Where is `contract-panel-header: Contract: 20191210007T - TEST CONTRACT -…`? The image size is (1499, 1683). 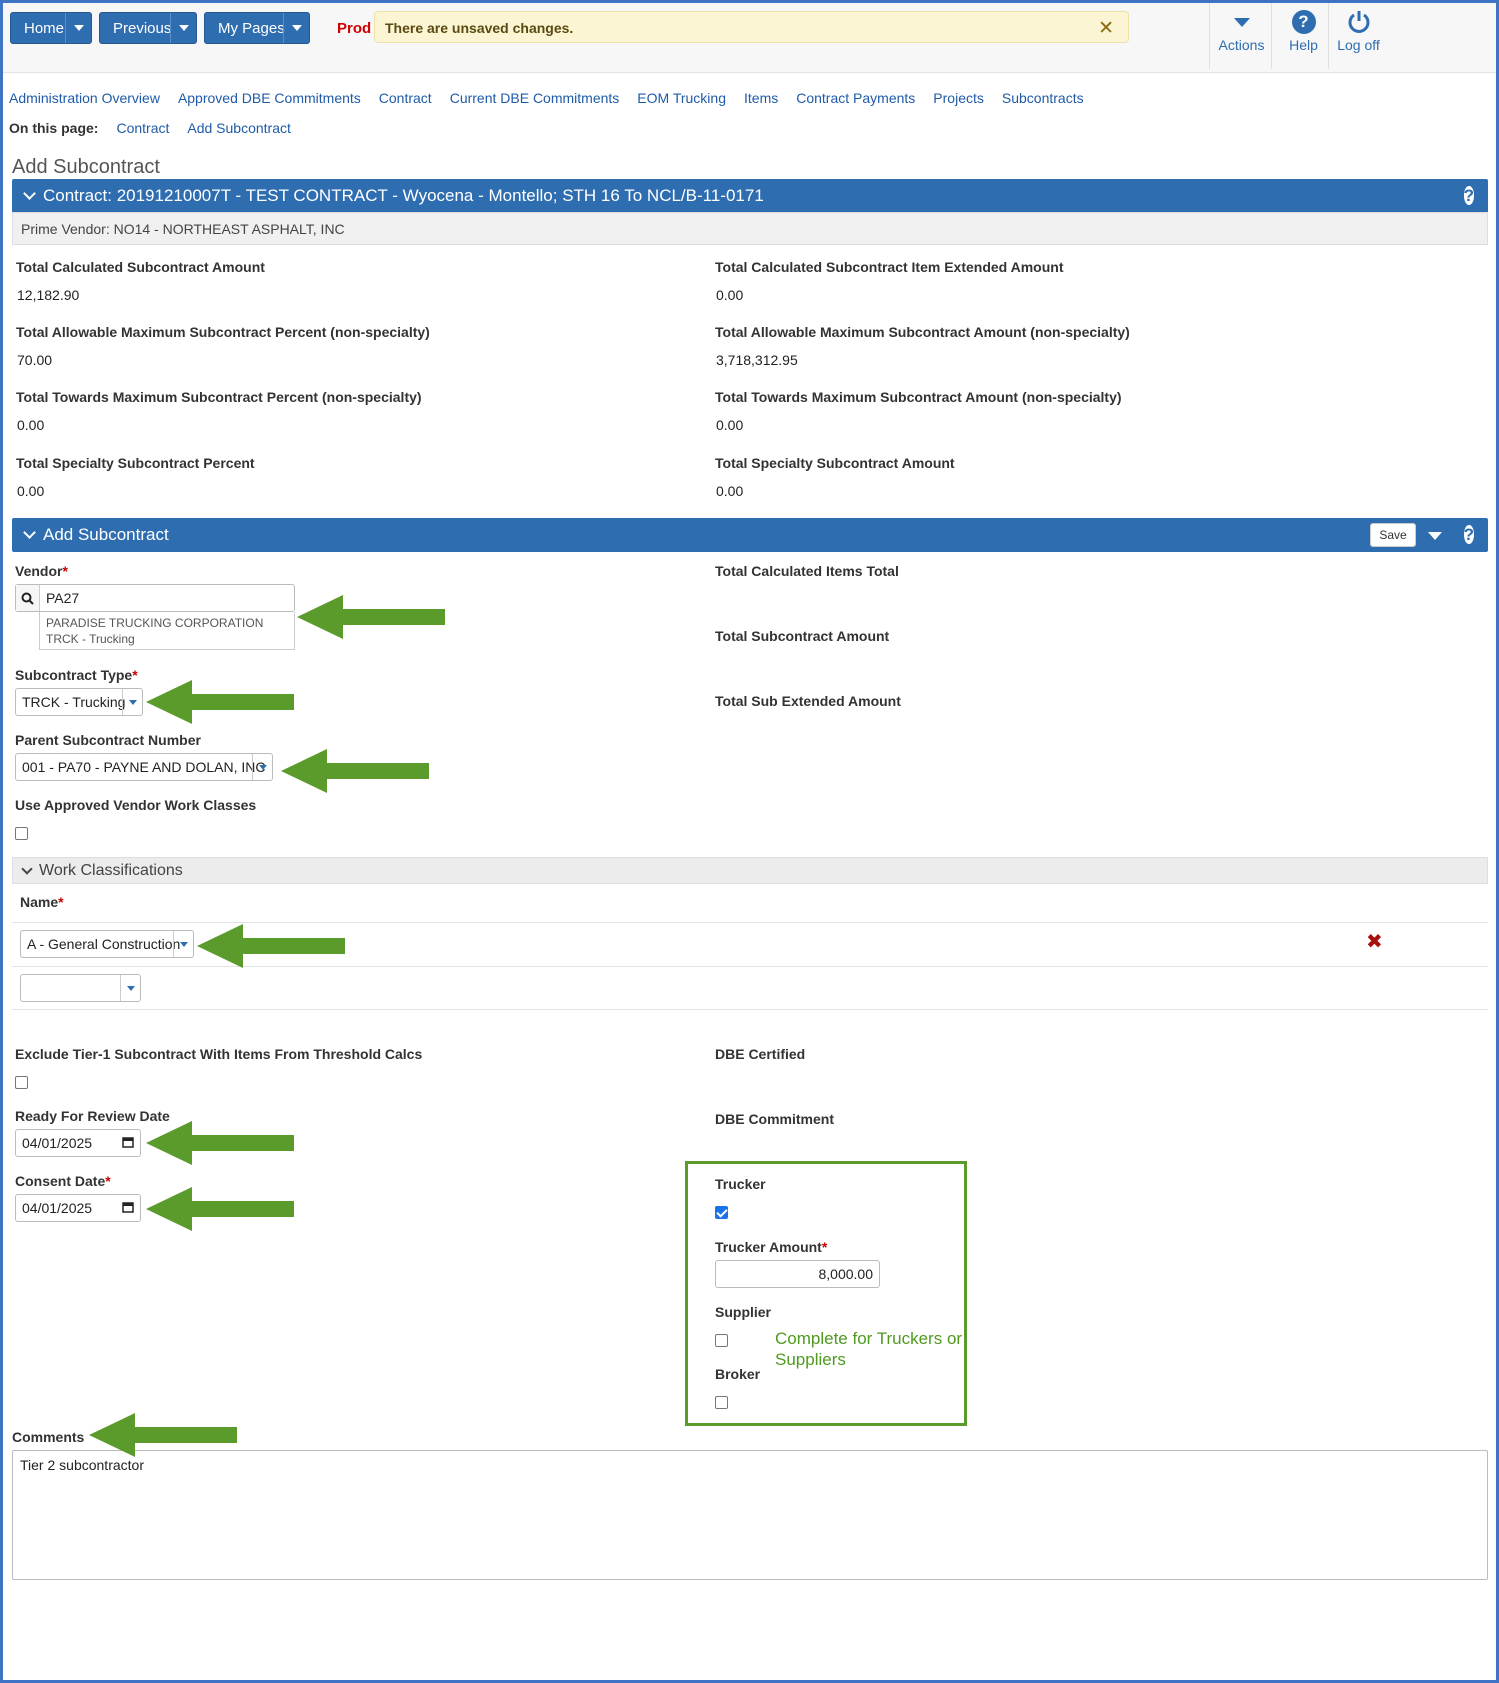 contract-panel-header: Contract: 20191210007T - TEST CONTRACT -… is located at coordinates (750, 196).